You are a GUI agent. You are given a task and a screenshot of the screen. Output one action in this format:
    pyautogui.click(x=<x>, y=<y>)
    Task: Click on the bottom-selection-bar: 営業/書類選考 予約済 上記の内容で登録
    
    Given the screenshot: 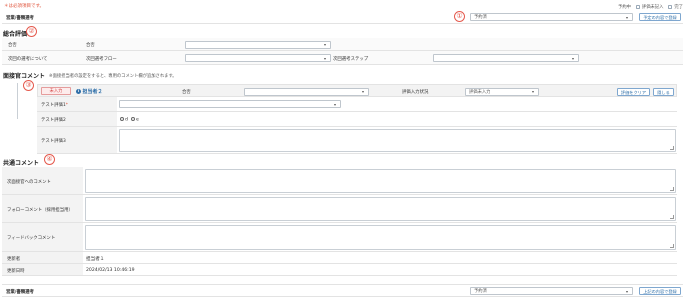 What is the action you would take?
    pyautogui.click(x=342, y=290)
    